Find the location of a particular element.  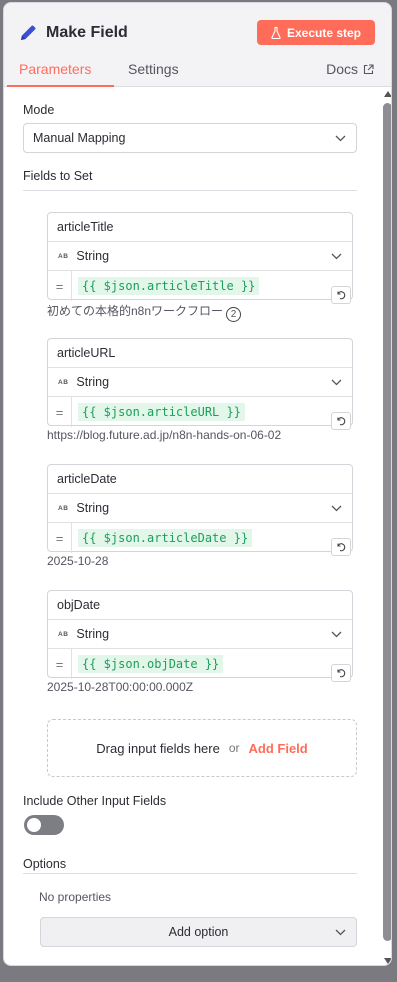

expression-value: {{ $json.objDate }} is located at coordinates (151, 664).